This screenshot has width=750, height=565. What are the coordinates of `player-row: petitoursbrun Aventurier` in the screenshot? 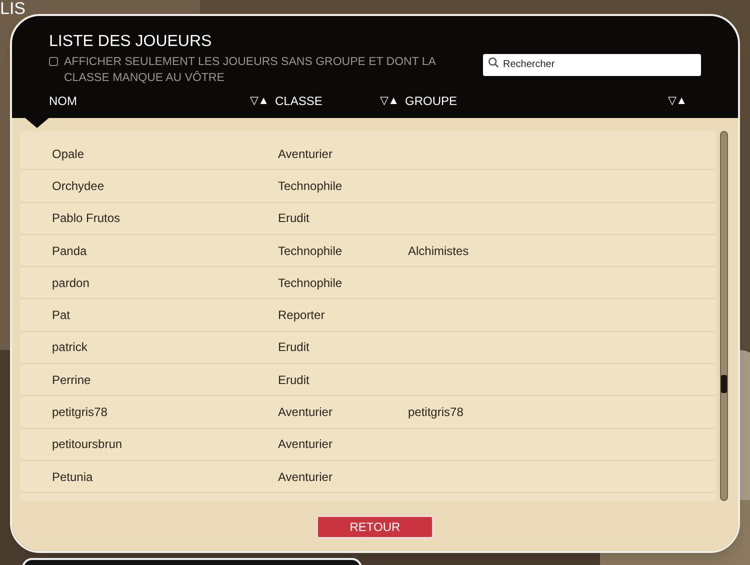 It's located at (368, 444).